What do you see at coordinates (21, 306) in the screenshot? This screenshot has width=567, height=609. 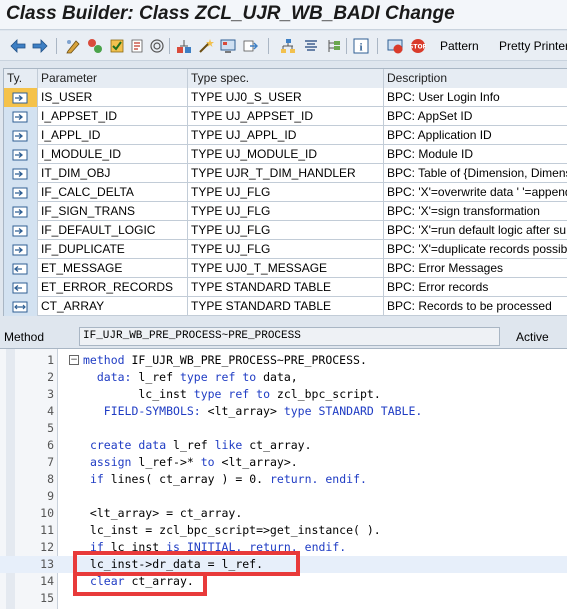 I see `direction-changing-icon` at bounding box center [21, 306].